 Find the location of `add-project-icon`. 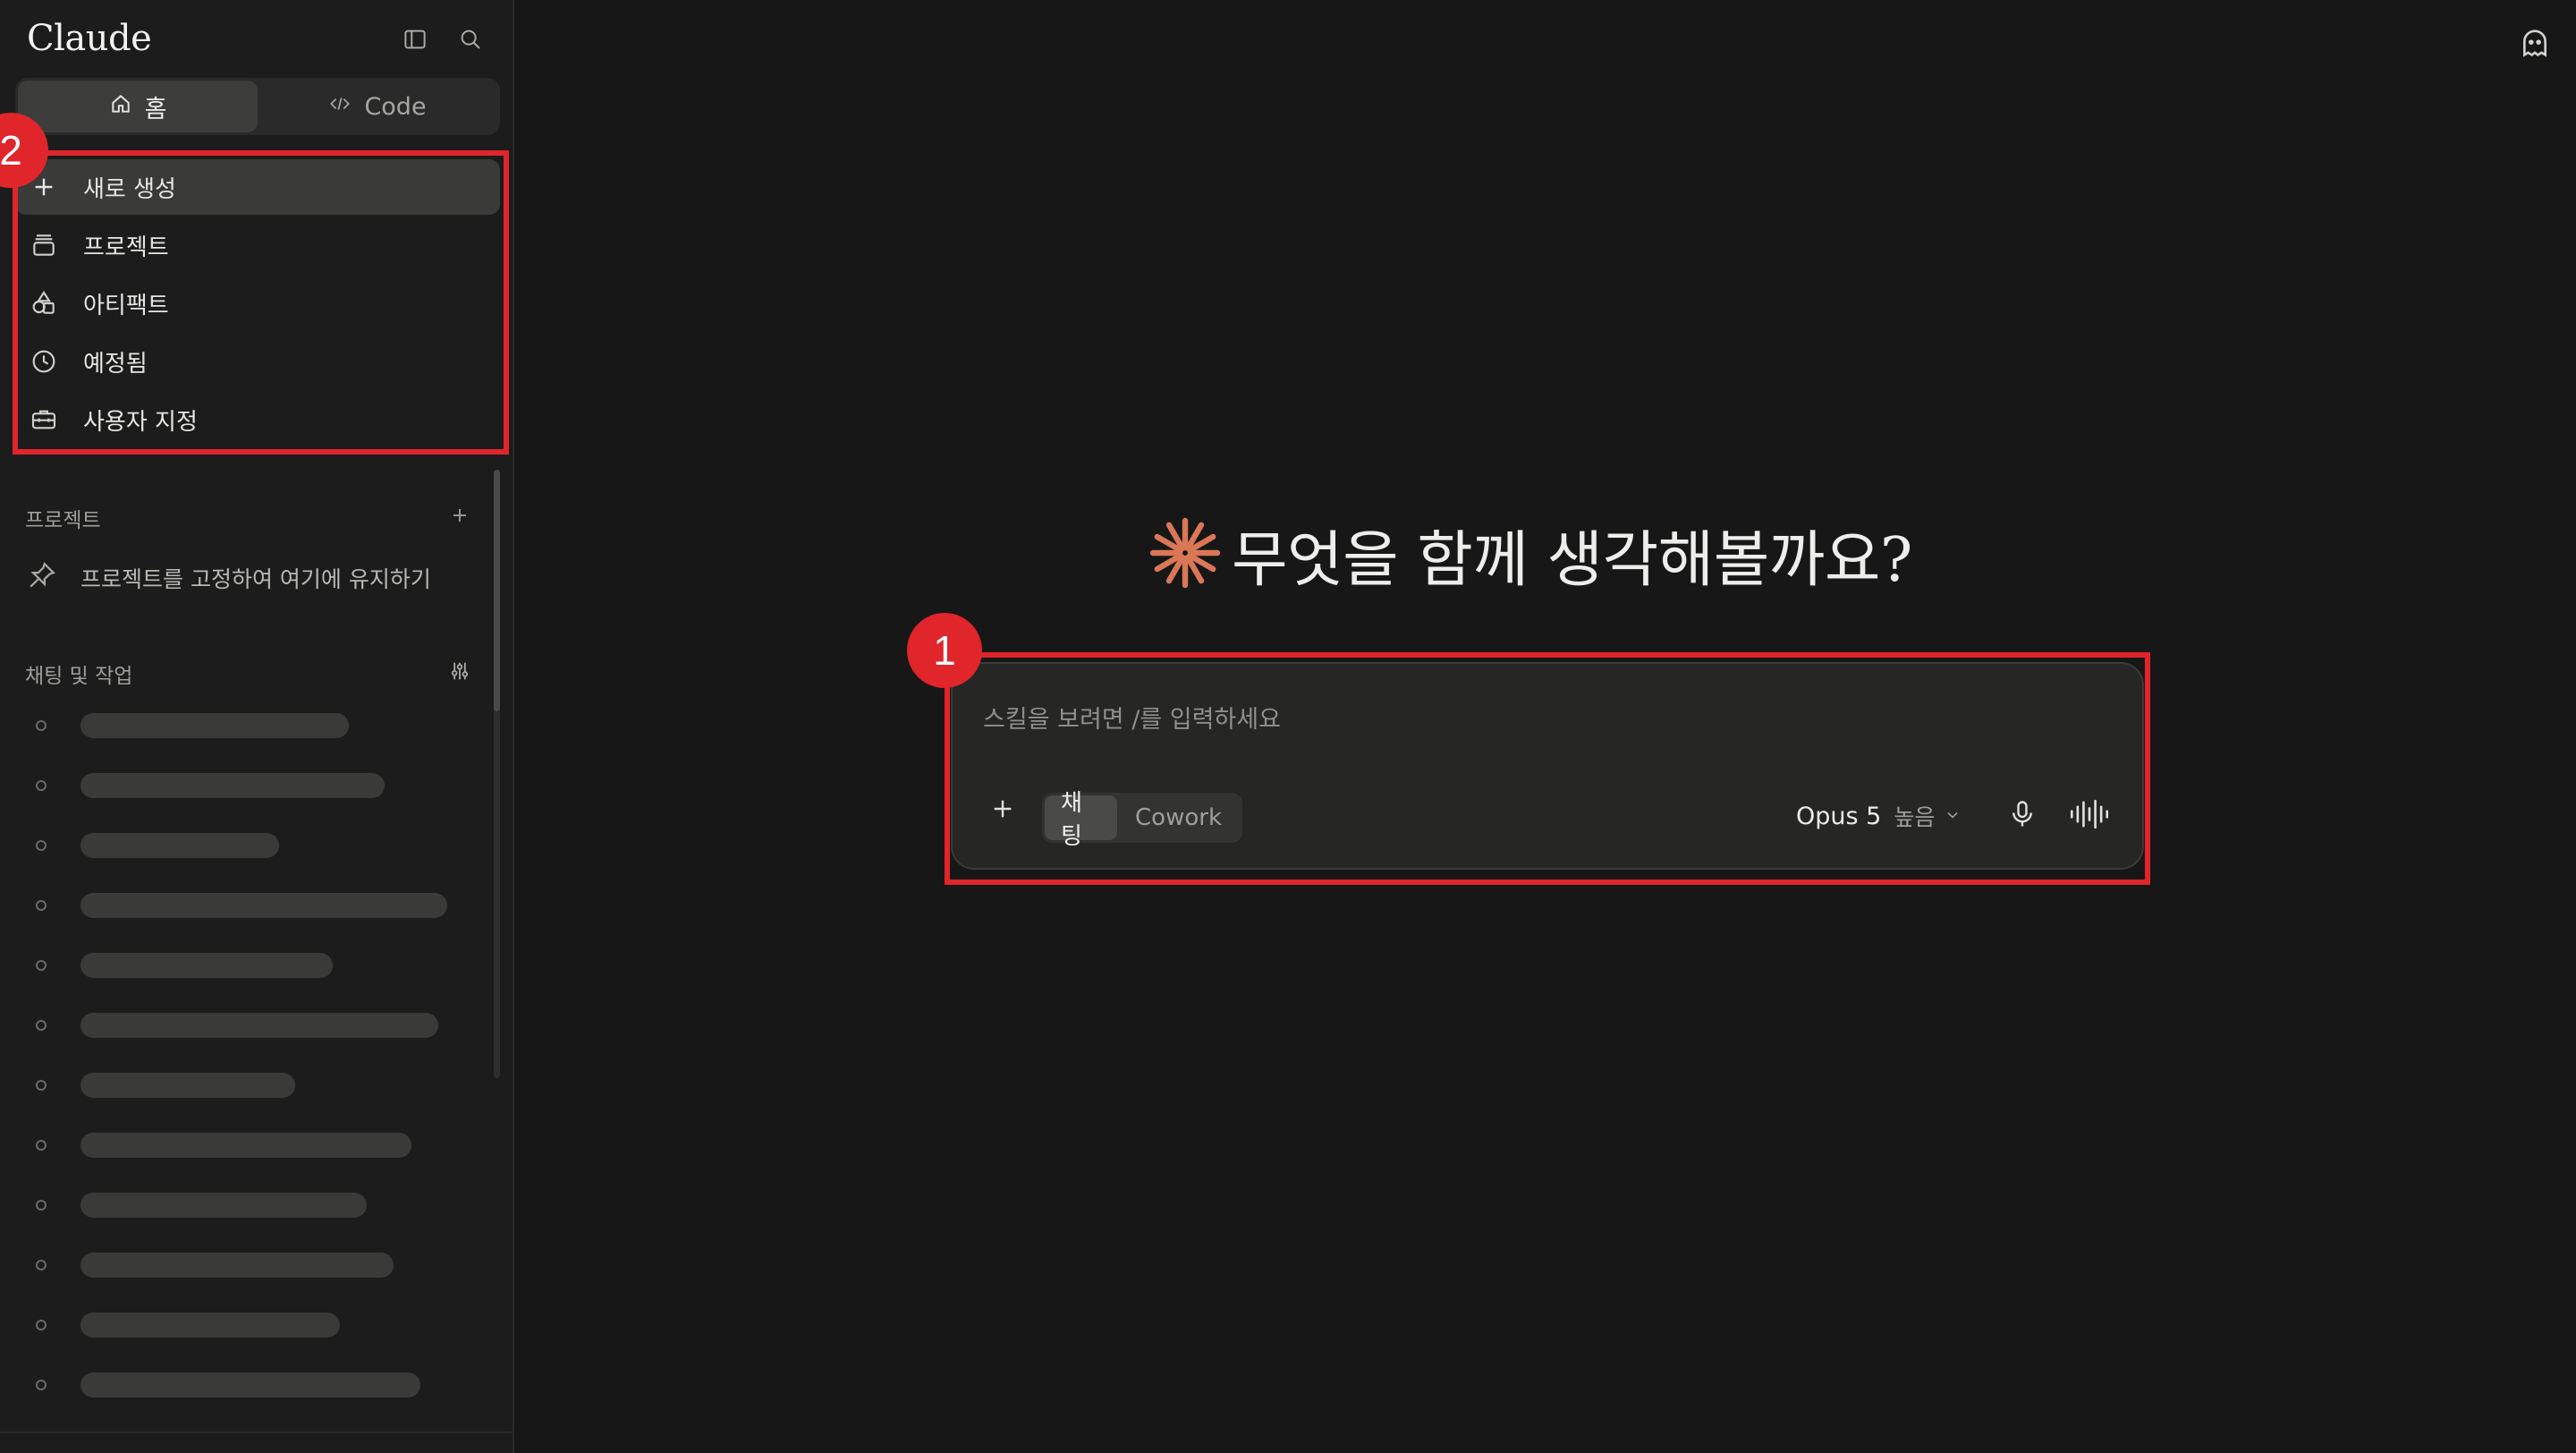

add-project-icon is located at coordinates (459, 518).